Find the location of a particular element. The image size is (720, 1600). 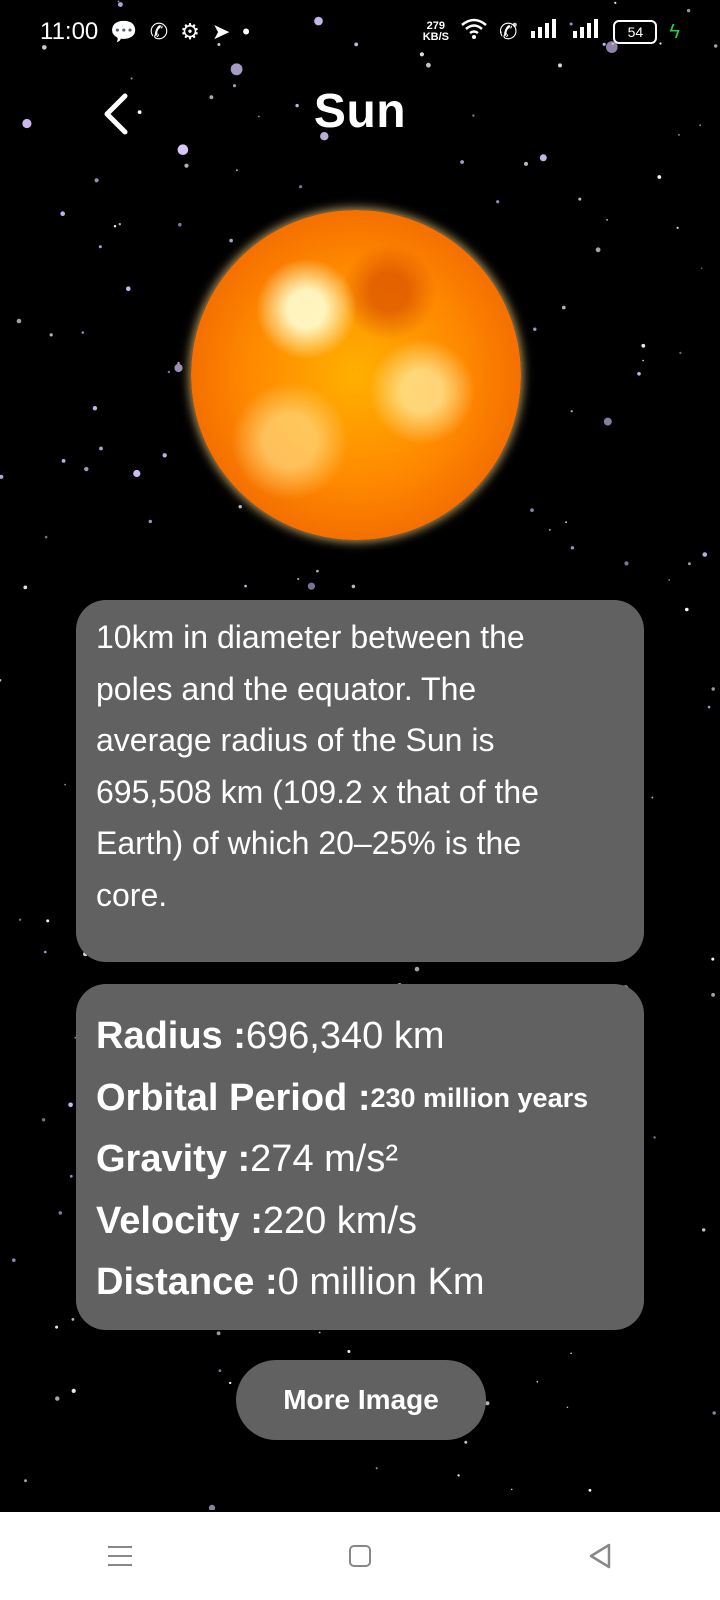

nav-home-button is located at coordinates (360, 1556).